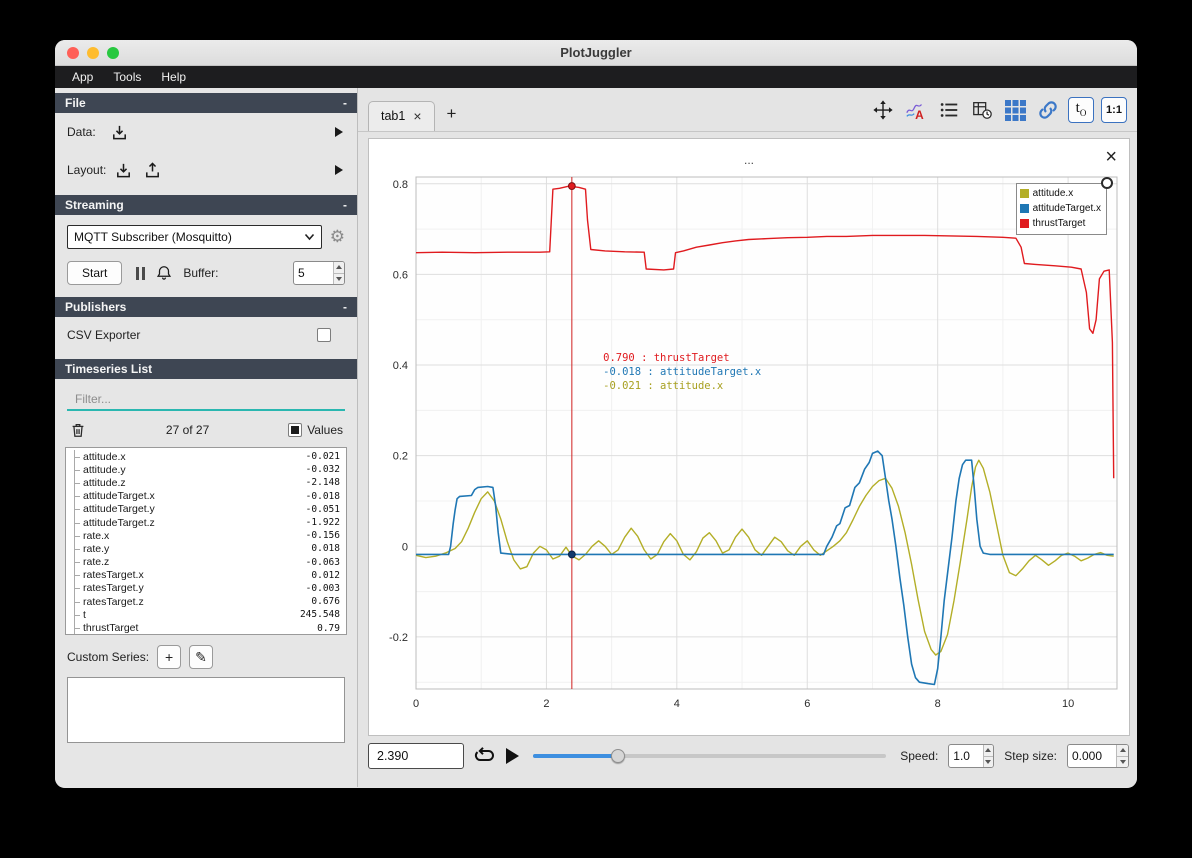  Describe the element at coordinates (339, 170) in the screenshot. I see `layout-expand-arrow-icon` at that location.